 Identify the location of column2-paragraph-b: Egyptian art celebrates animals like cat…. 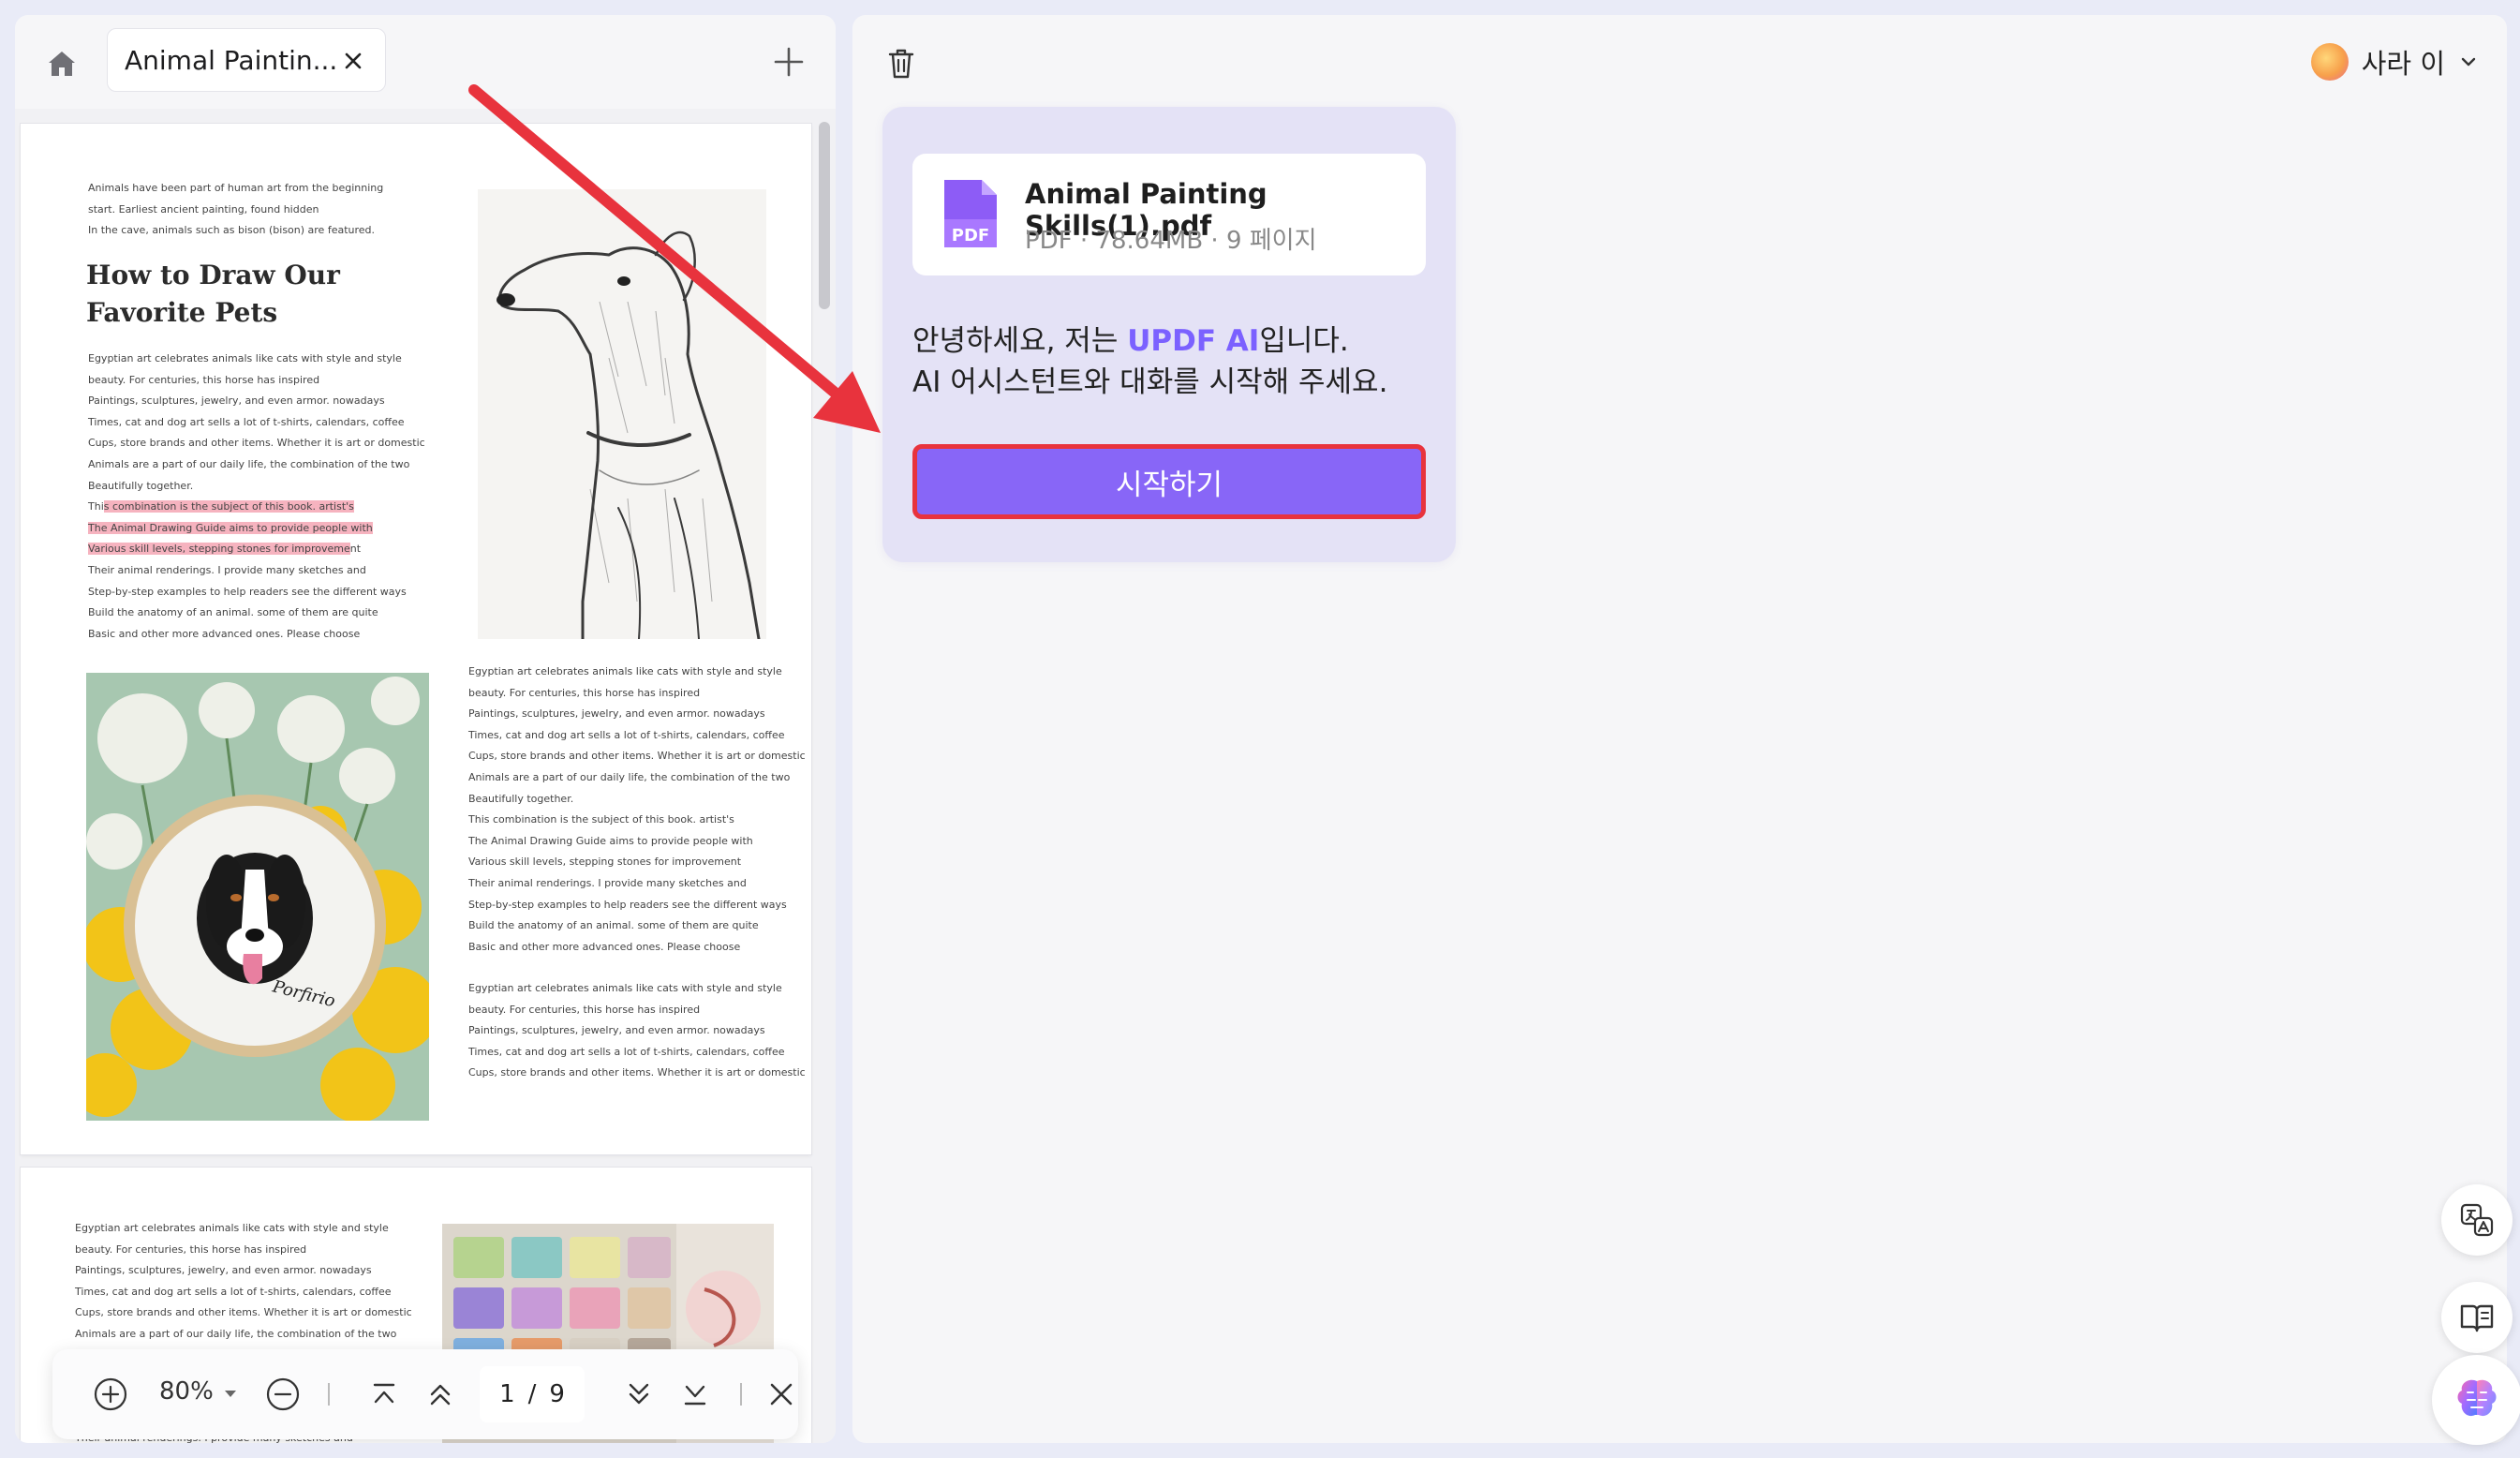
(637, 1031).